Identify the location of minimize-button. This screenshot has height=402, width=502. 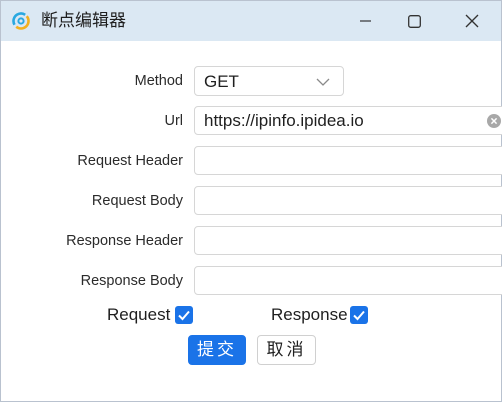
(366, 21).